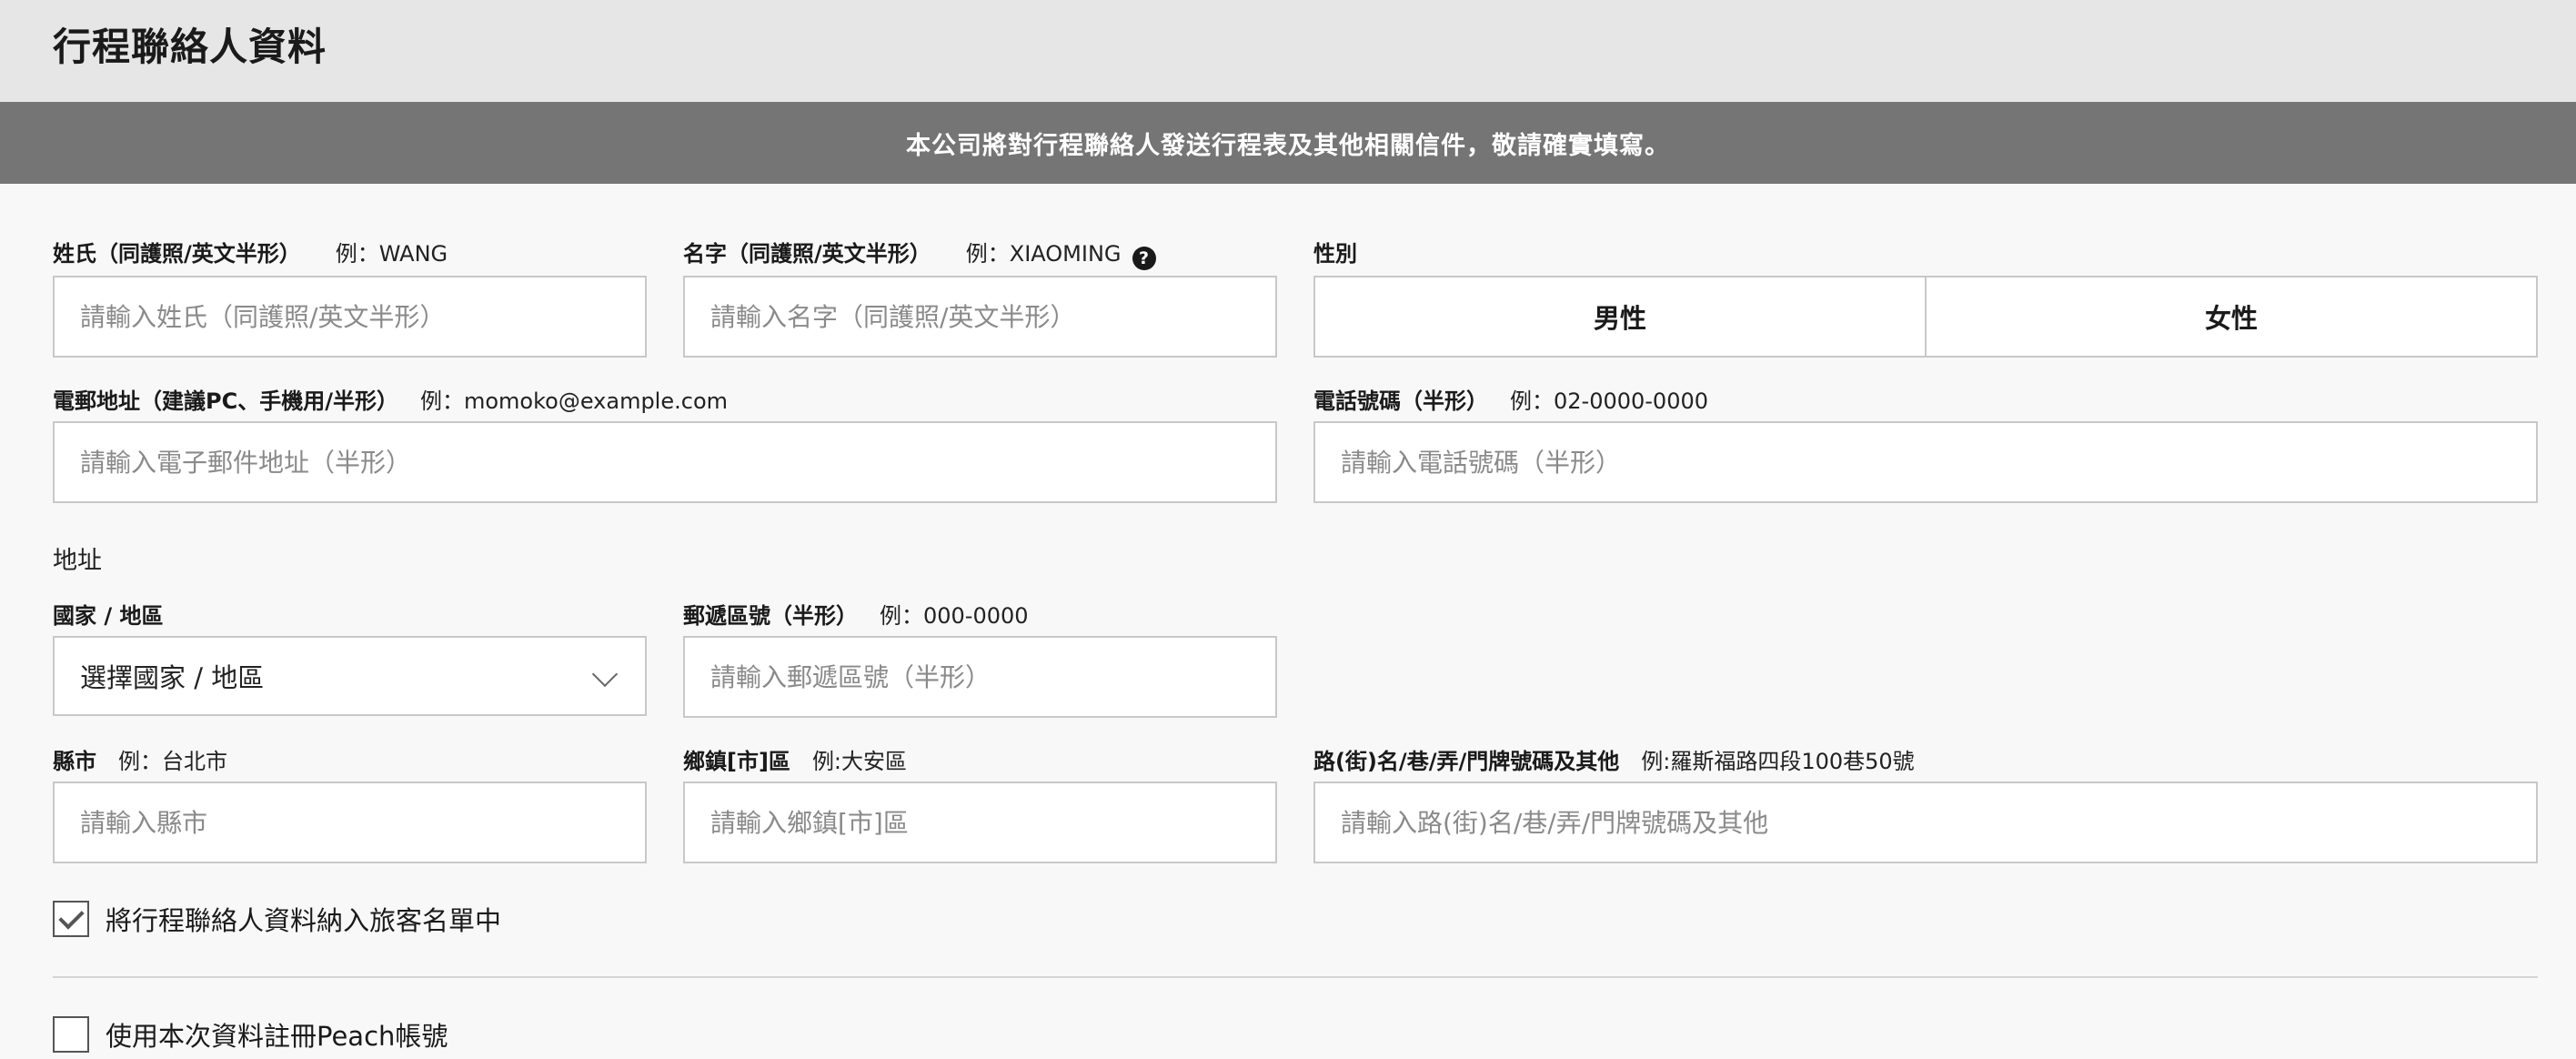 This screenshot has width=2576, height=1059. Describe the element at coordinates (980, 317) in the screenshot. I see `given-name-input` at that location.